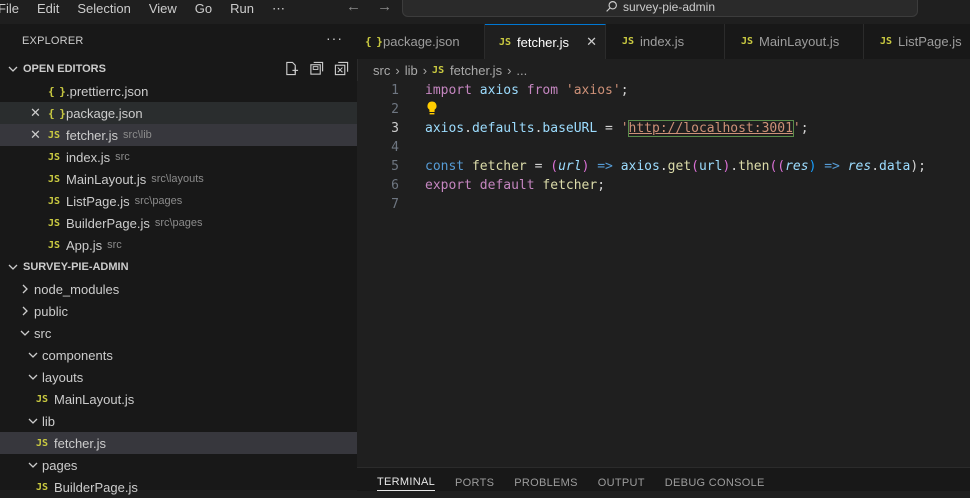 This screenshot has height=498, width=970. I want to click on code-line: 6 export default fetcher;, so click(663, 185).